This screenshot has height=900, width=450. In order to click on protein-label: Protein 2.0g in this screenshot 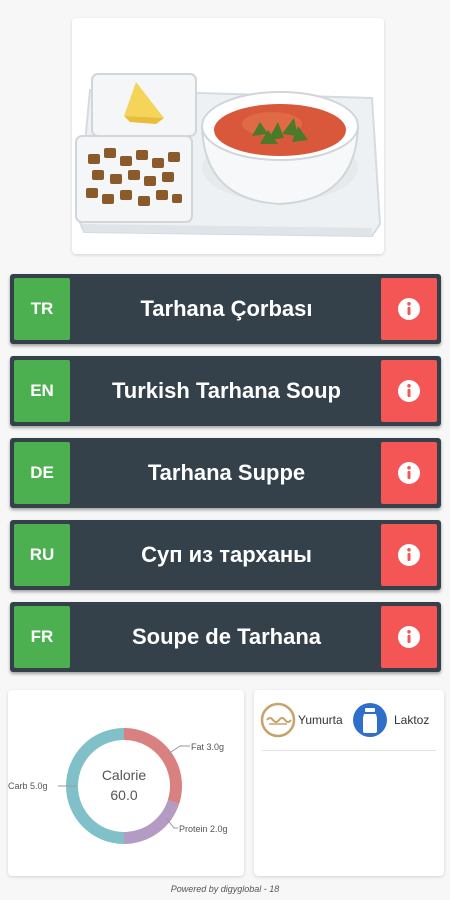, I will do `click(203, 829)`.